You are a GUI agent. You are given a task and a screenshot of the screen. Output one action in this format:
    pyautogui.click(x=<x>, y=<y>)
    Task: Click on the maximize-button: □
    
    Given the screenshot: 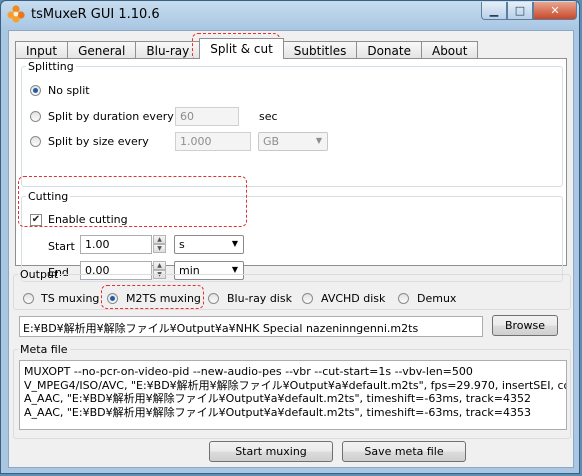 What is the action you would take?
    pyautogui.click(x=520, y=11)
    